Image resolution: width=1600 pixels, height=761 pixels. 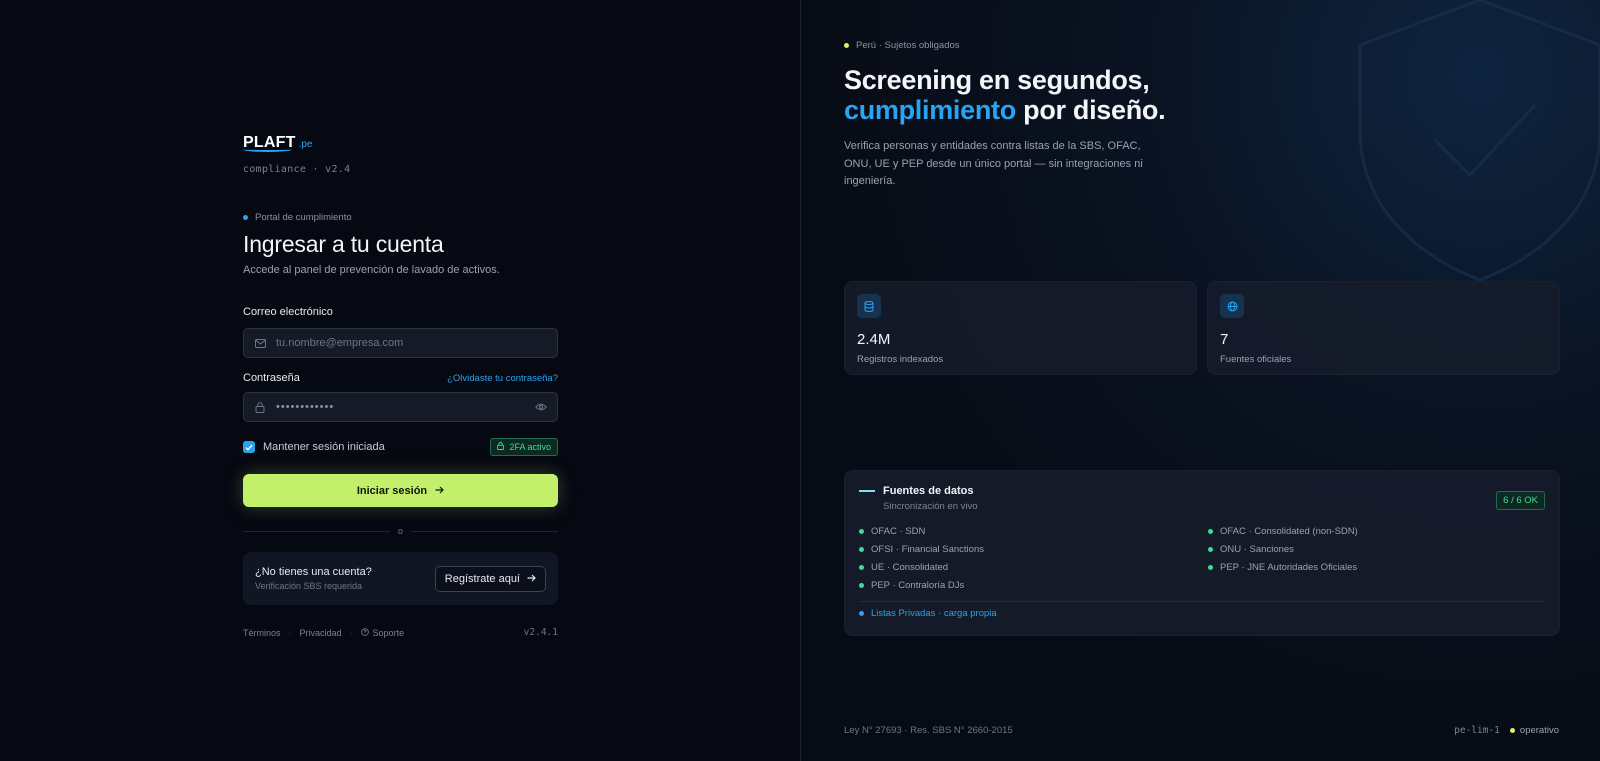 What do you see at coordinates (930, 110) in the screenshot?
I see `hero-accent: cumplimiento` at bounding box center [930, 110].